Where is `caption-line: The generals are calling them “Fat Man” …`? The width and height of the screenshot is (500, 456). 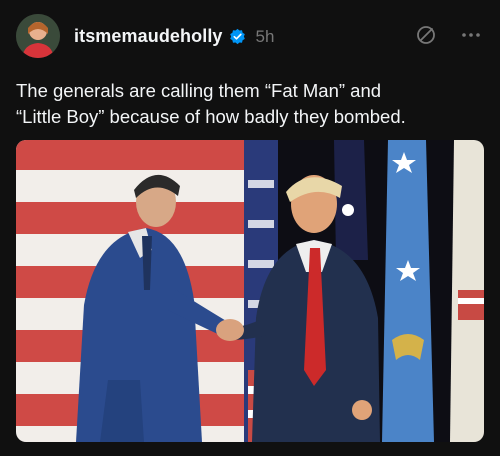
caption-line: The generals are calling them “Fat Man” … is located at coordinates (199, 90).